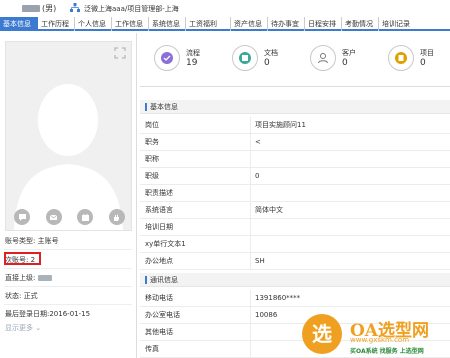  Describe the element at coordinates (53, 217) in the screenshot. I see `mail-icon` at that location.